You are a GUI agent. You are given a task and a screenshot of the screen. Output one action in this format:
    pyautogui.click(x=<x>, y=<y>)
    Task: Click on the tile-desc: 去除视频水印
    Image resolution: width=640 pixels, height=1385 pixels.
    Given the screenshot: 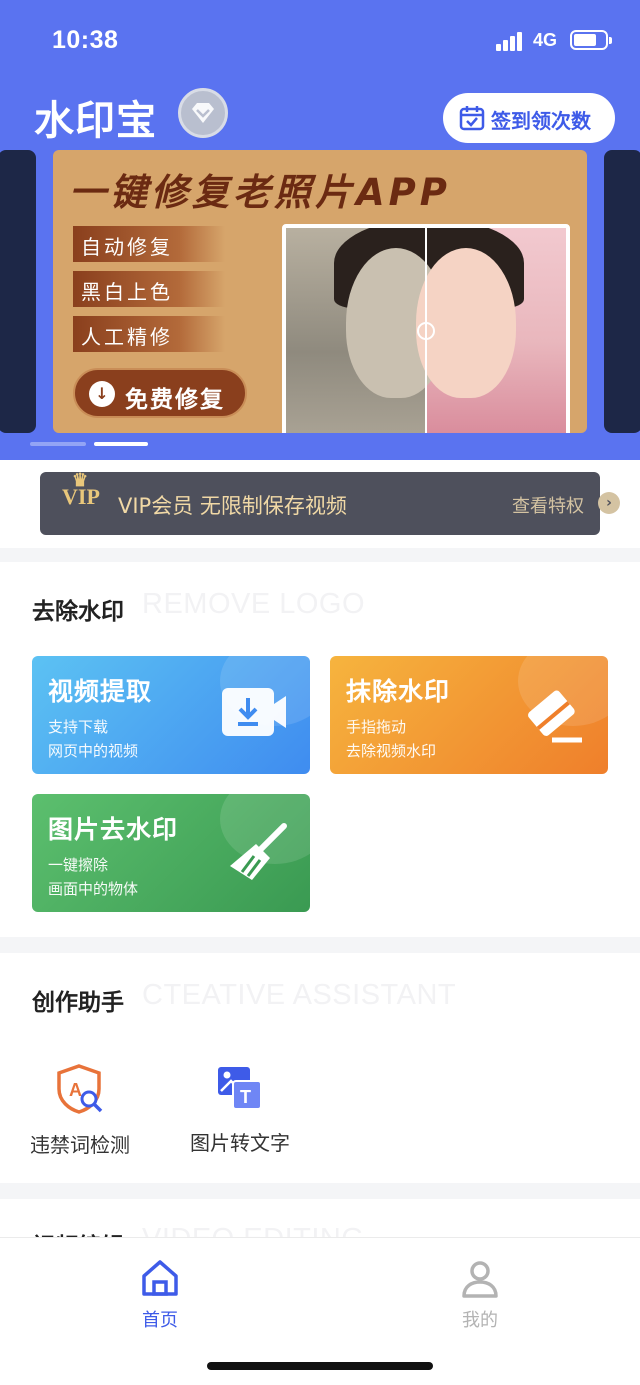 What is the action you would take?
    pyautogui.click(x=391, y=751)
    